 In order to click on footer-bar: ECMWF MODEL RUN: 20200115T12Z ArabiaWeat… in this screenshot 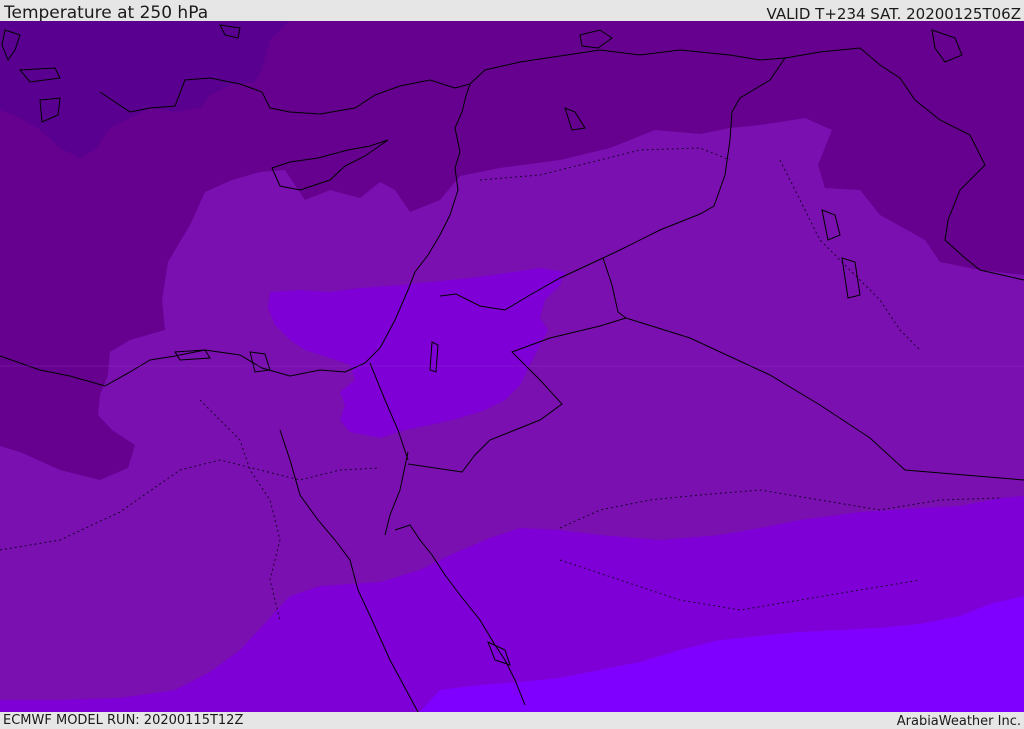, I will do `click(512, 720)`.